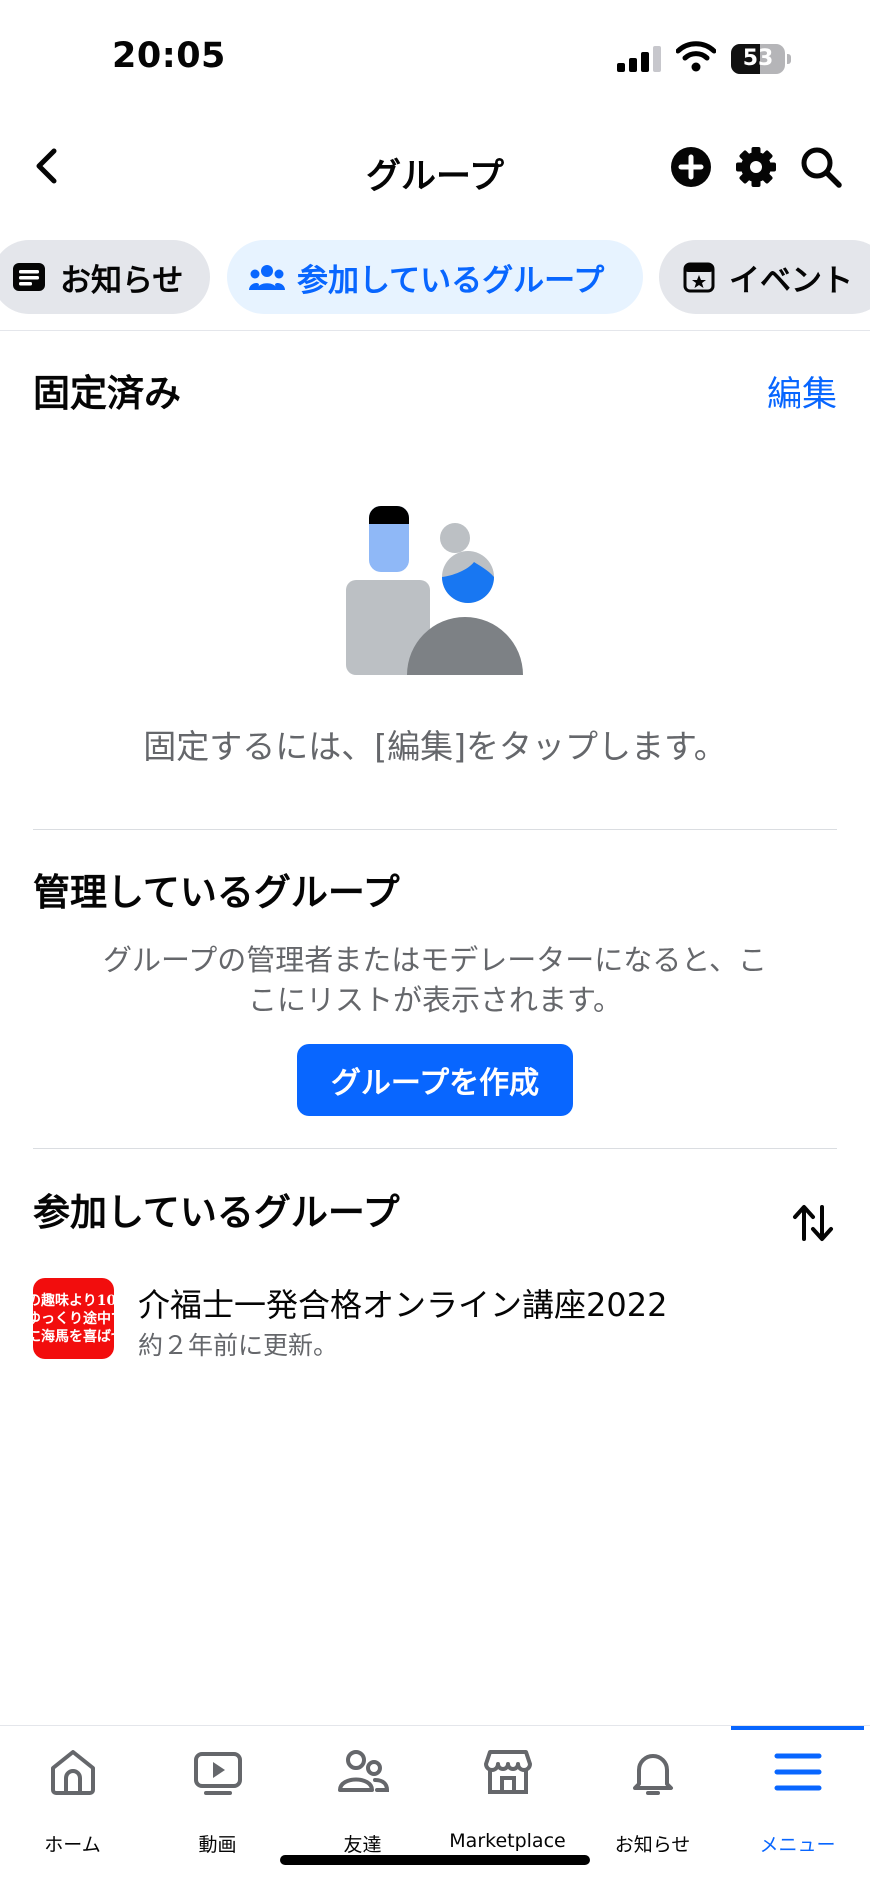 This screenshot has height=1885, width=870. Describe the element at coordinates (267, 277) in the screenshot. I see `groups-icon` at that location.